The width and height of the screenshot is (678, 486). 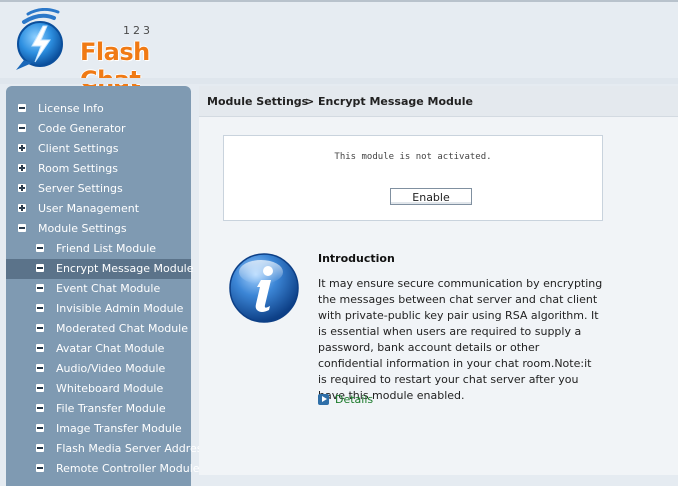 What do you see at coordinates (110, 348) in the screenshot?
I see `sidebar-item-label: Avatar Chat Module` at bounding box center [110, 348].